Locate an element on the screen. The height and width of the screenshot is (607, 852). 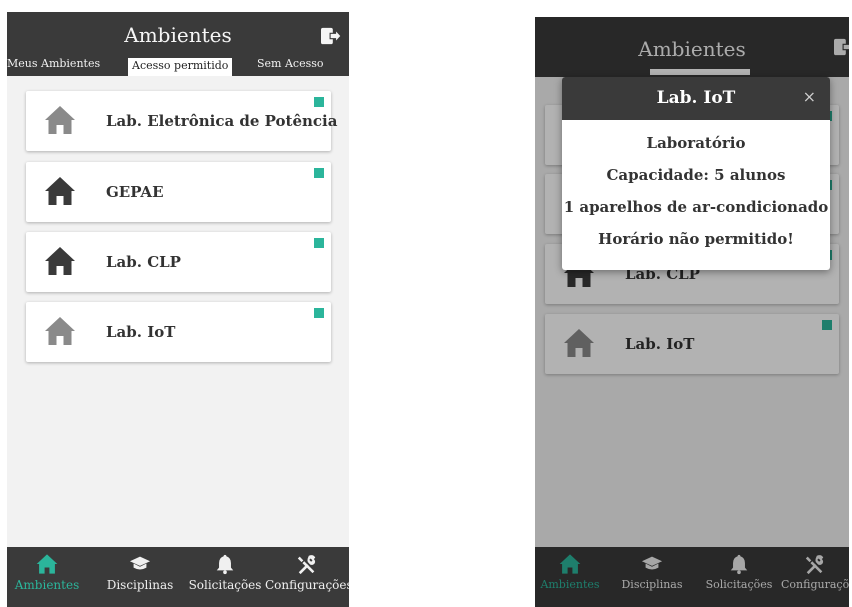
room-card: GEPAE is located at coordinates (178, 192).